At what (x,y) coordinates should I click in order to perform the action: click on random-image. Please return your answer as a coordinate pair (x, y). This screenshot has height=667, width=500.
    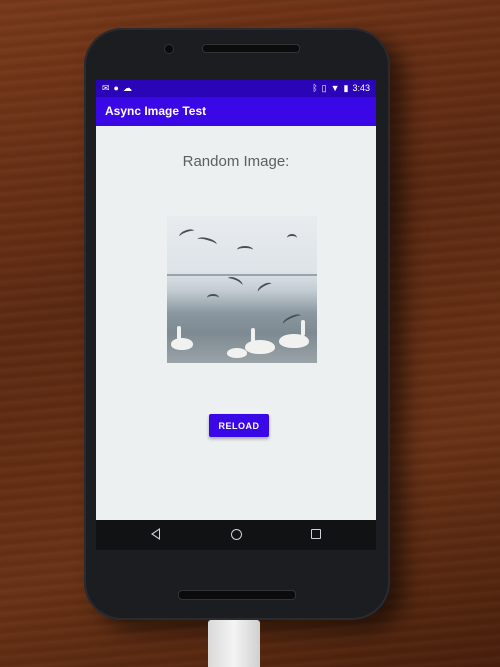
    Looking at the image, I should click on (242, 289).